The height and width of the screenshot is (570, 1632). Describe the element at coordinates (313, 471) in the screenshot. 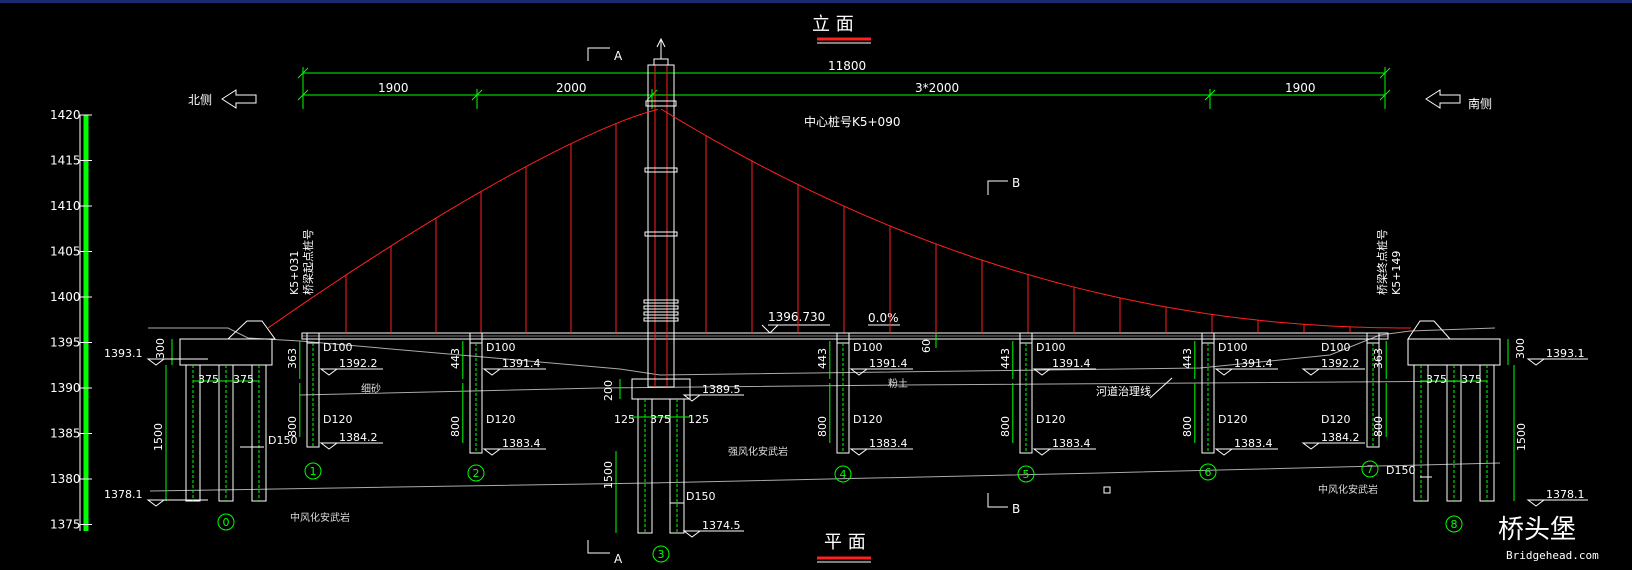

I see `pier-number-label: 1` at that location.